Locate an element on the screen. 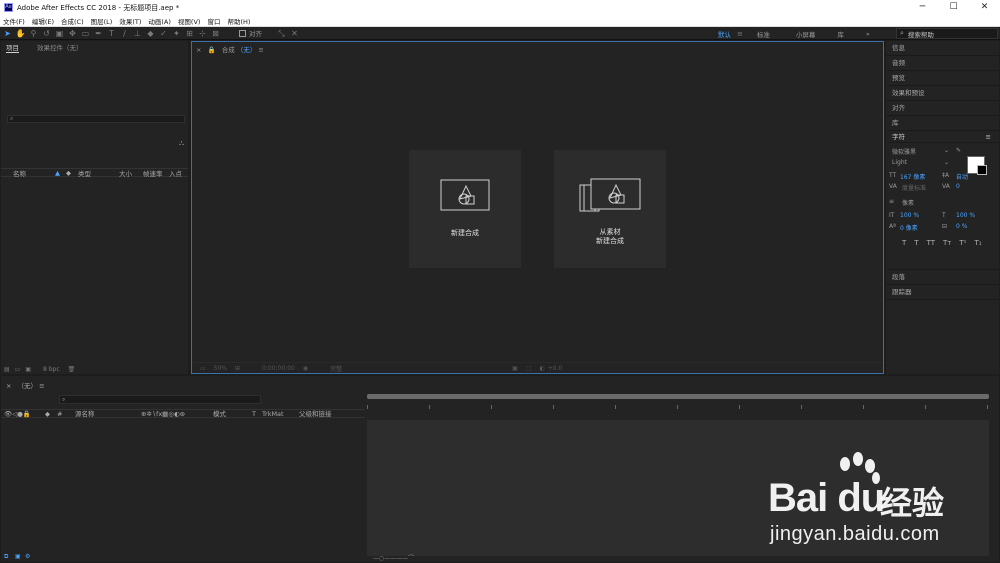  bpc-label: 8 bpc is located at coordinates (51, 369).